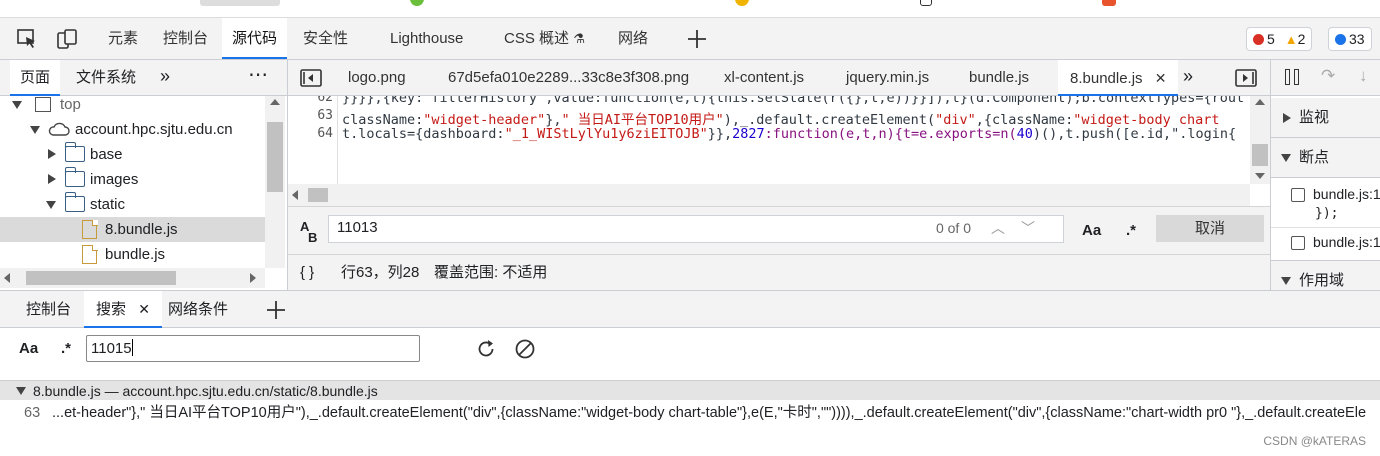 This screenshot has height=456, width=1380. Describe the element at coordinates (27, 39) in the screenshot. I see `inspect-element-icon` at that location.